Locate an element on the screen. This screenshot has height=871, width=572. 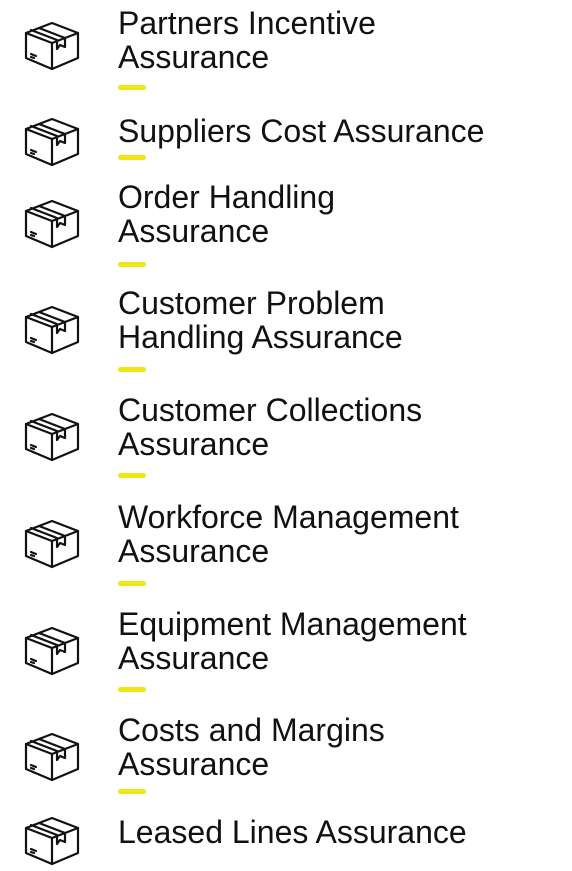
list-item: Order Handling Assurance is located at coordinates (286, 230).